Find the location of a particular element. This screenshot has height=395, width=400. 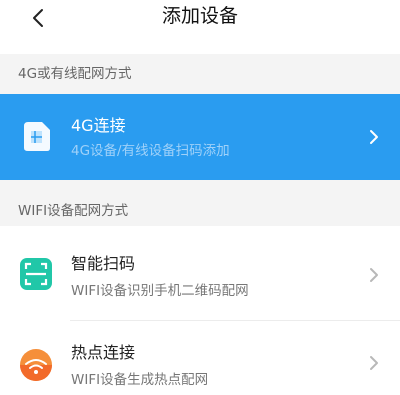

nav-header: 添加设备 is located at coordinates (200, 22).